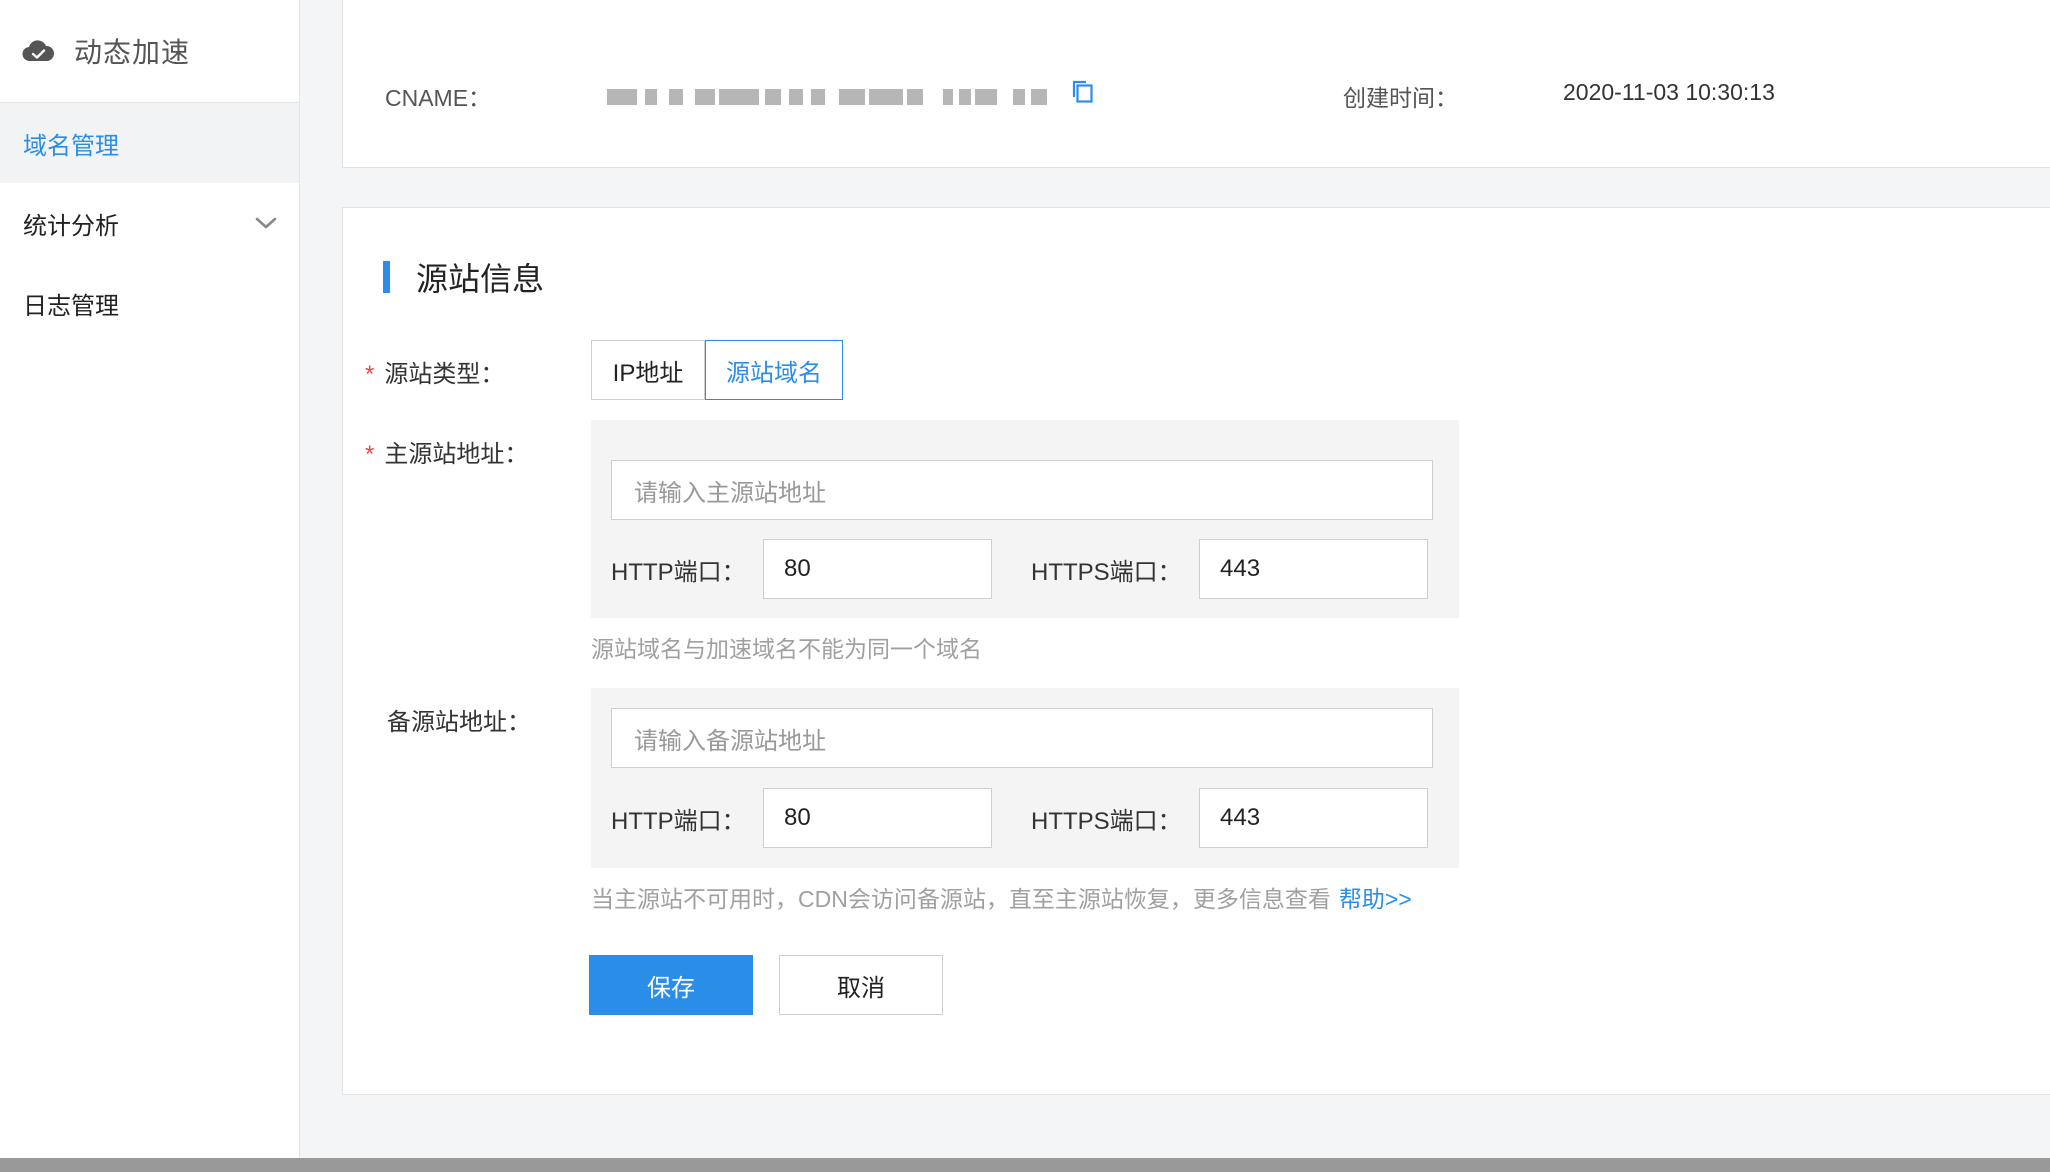 This screenshot has height=1172, width=2050. I want to click on sidebar-item-label: 统计分析, so click(71, 226).